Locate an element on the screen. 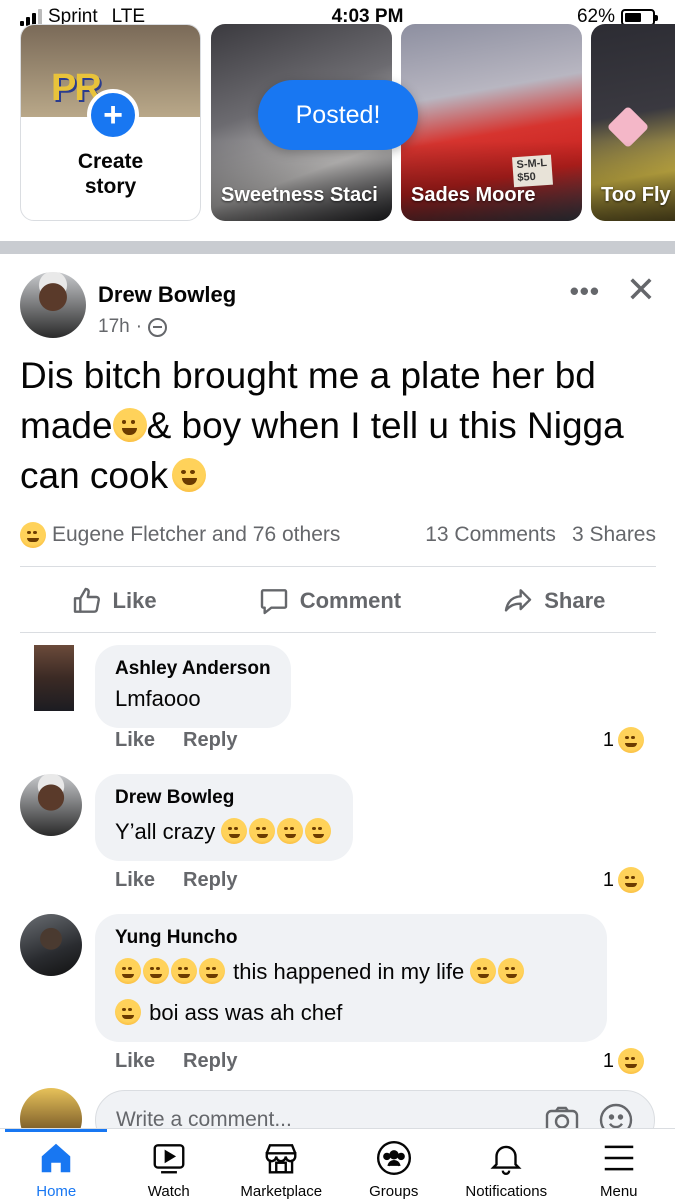 The image size is (675, 1200). posted-toast: Posted! is located at coordinates (338, 115).